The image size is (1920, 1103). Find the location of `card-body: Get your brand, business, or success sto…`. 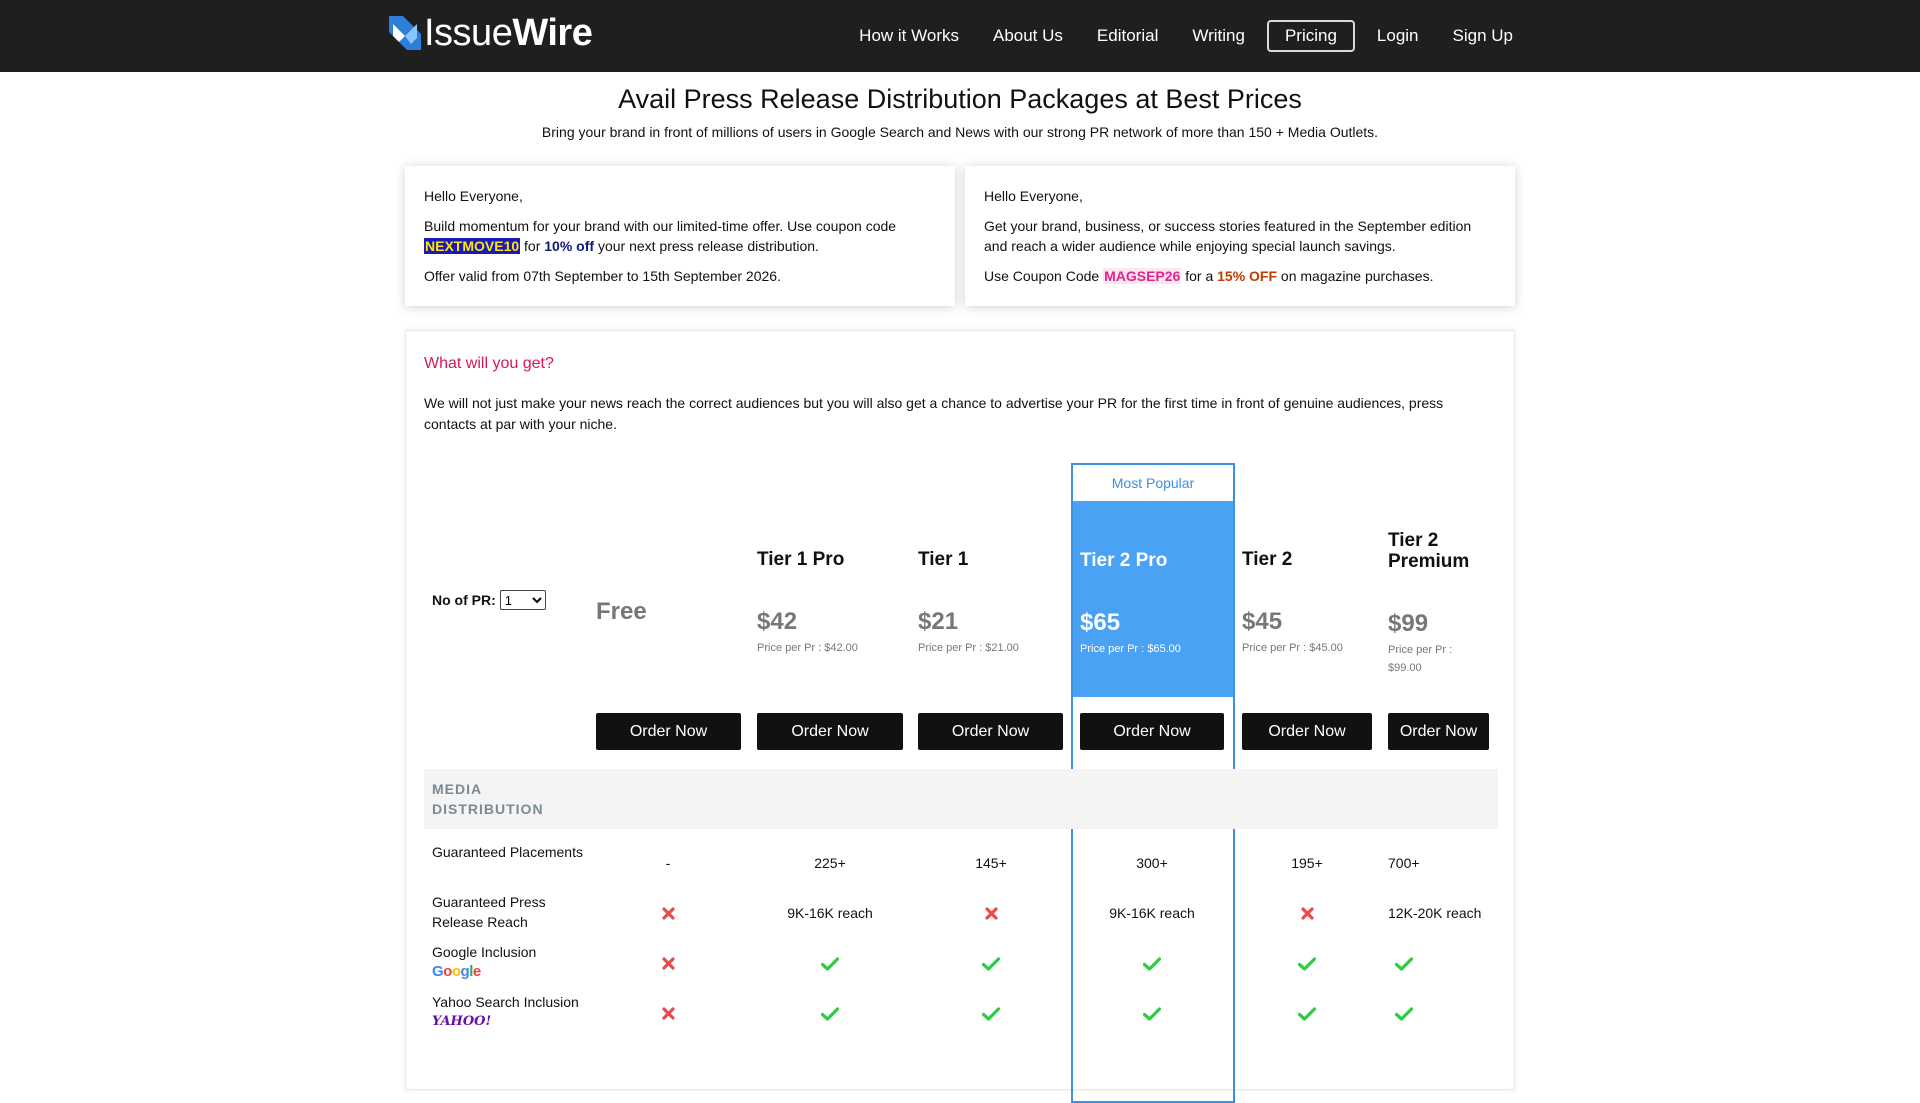

card-body: Get your brand, business, or success sto… is located at coordinates (1228, 236).